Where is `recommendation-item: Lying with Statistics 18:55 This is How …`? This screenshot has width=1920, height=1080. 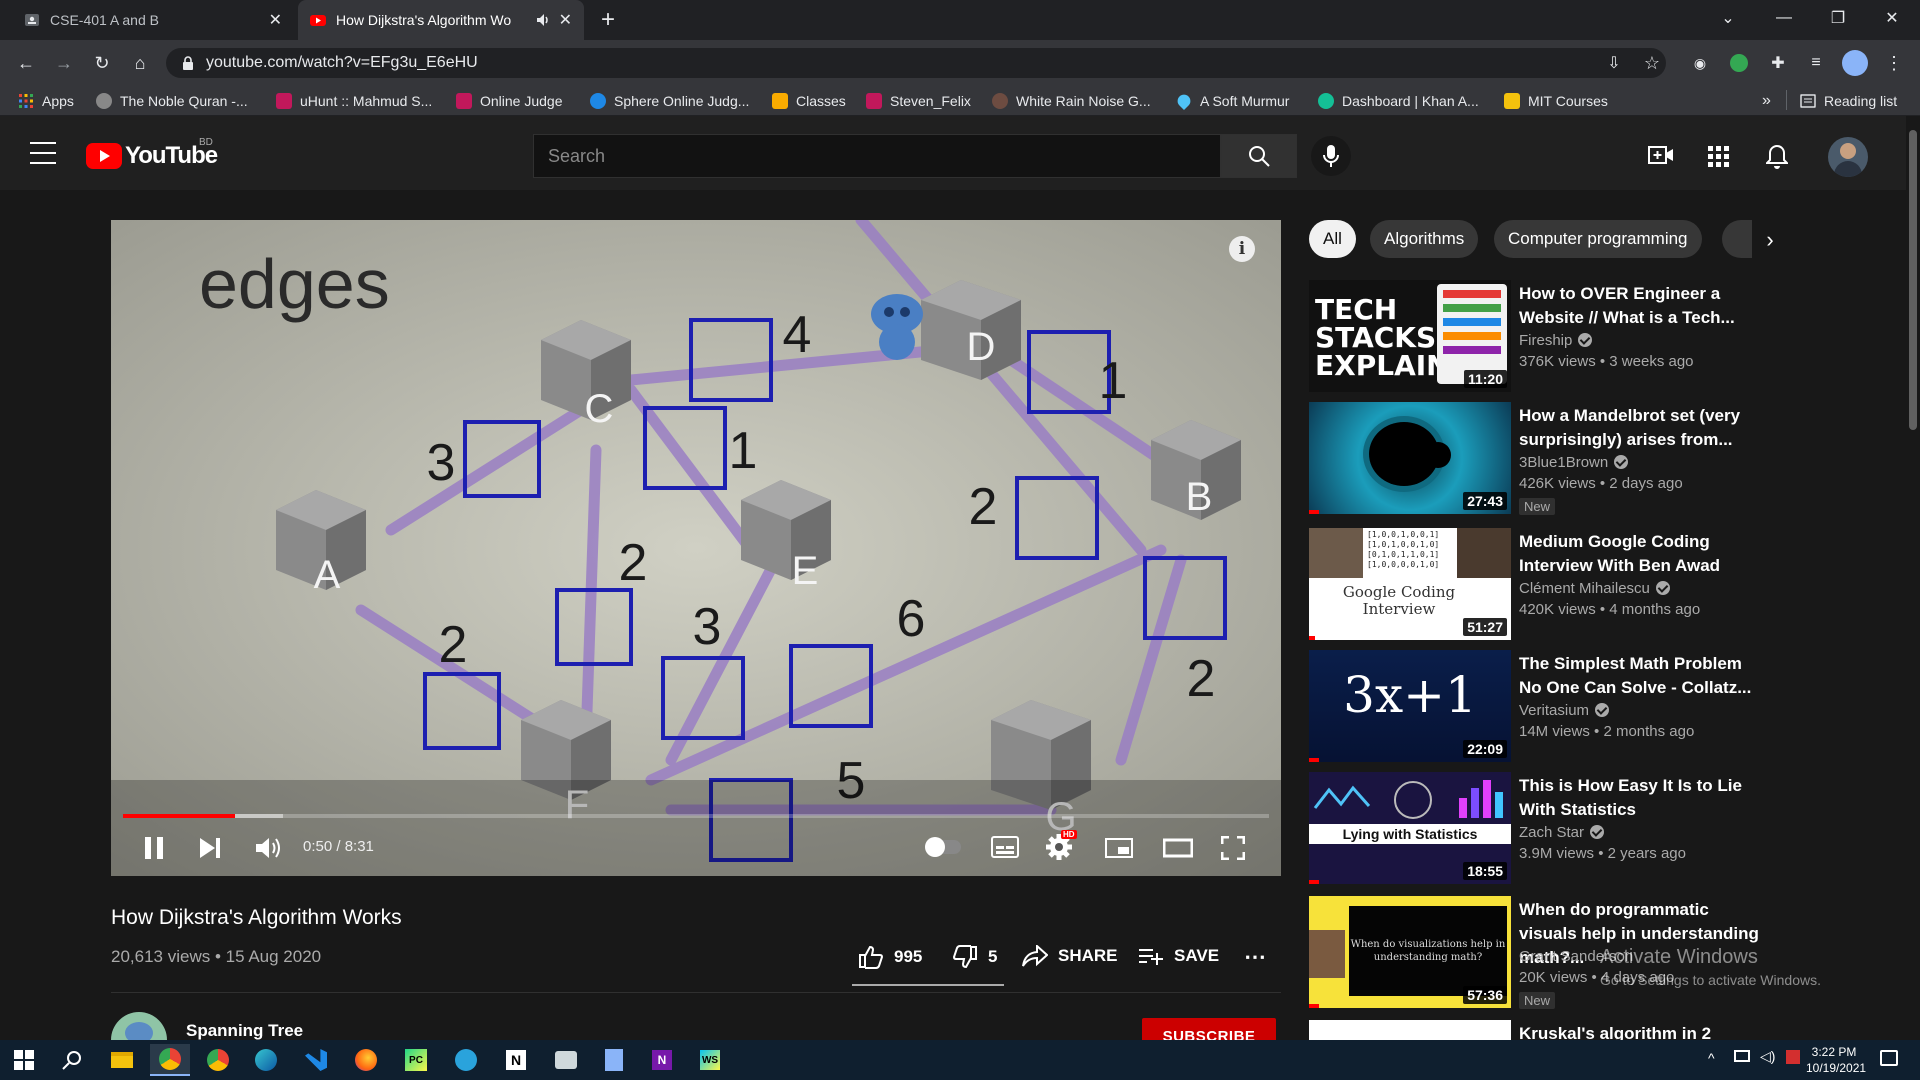
recommendation-item: Lying with Statistics 18:55 This is How … is located at coordinates (1604, 828).